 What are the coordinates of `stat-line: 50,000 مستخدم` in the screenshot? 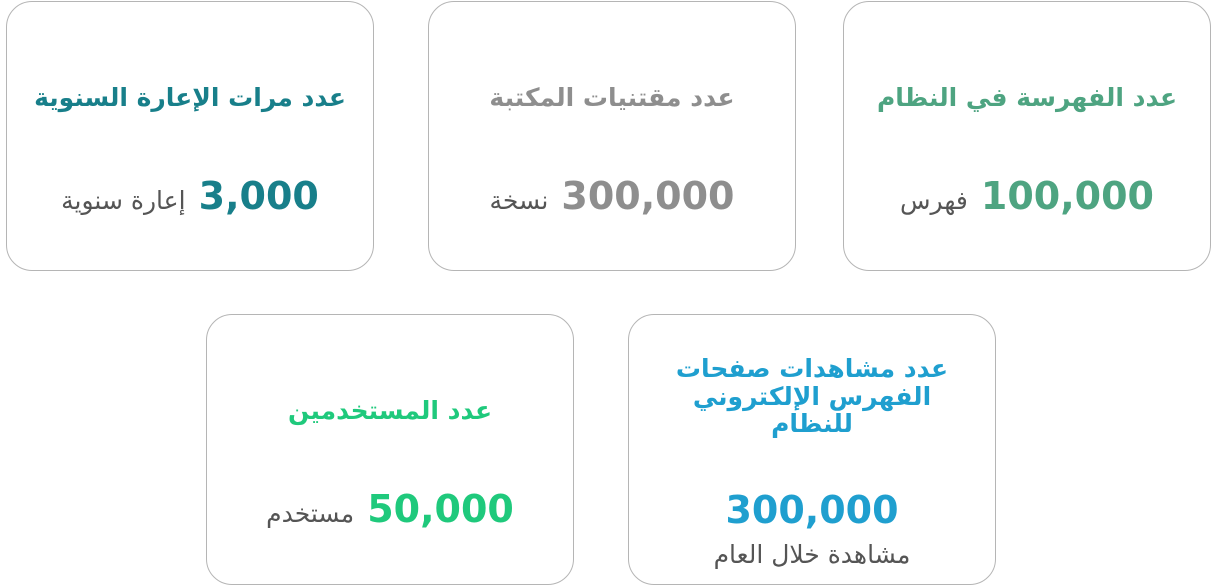 It's located at (390, 509).